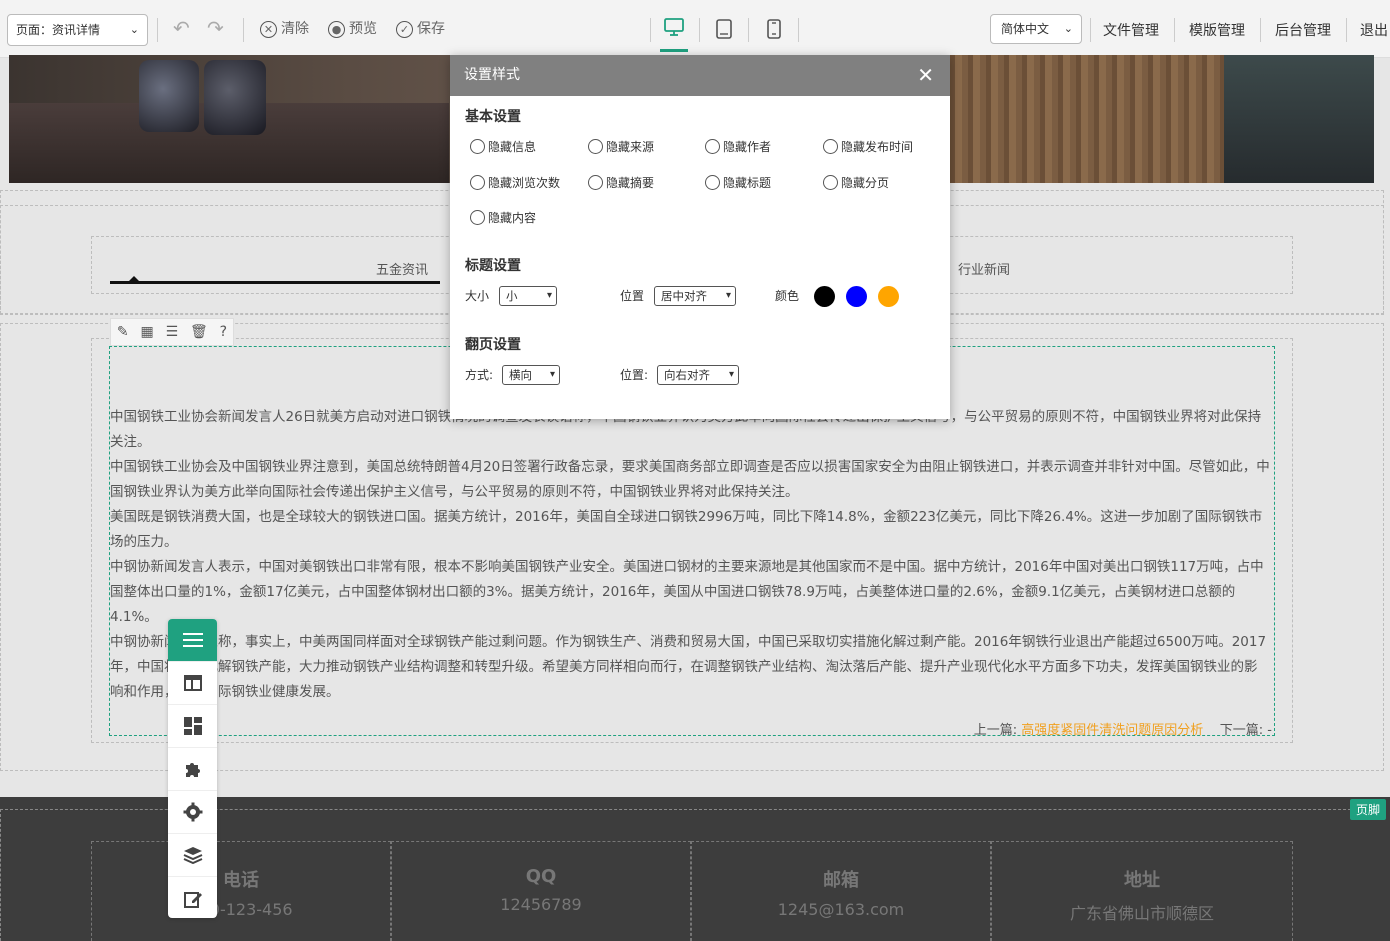 The width and height of the screenshot is (1390, 941). I want to click on footer-badge: 页脚, so click(1367, 809).